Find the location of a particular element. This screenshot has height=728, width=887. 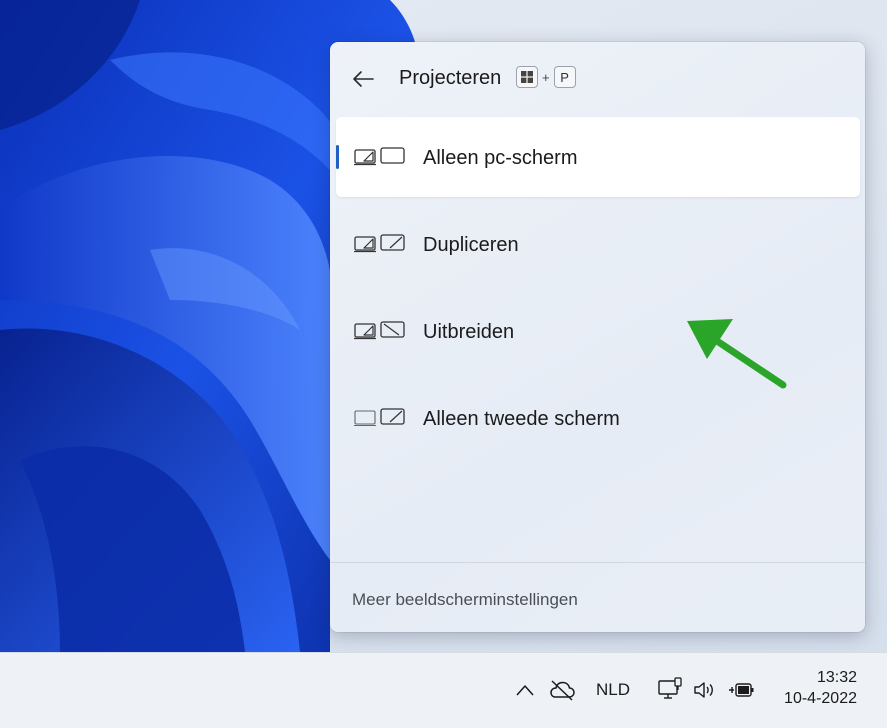

battery-charging-icon is located at coordinates (741, 690).